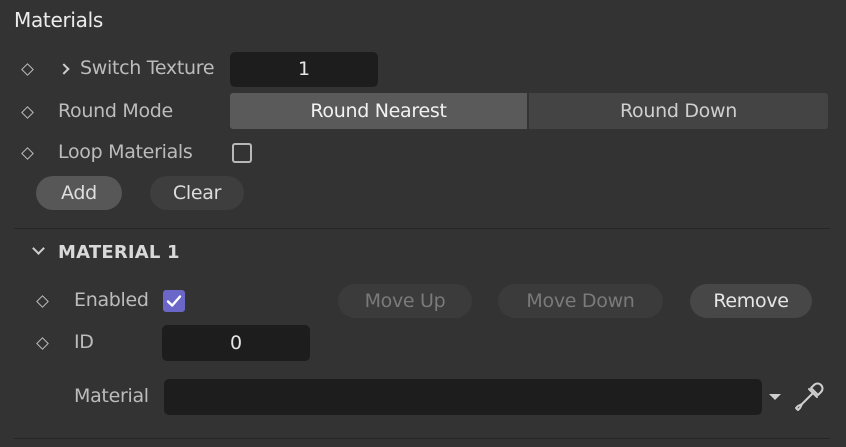 The width and height of the screenshot is (846, 447). What do you see at coordinates (463, 397) in the screenshot?
I see `material-link-field` at bounding box center [463, 397].